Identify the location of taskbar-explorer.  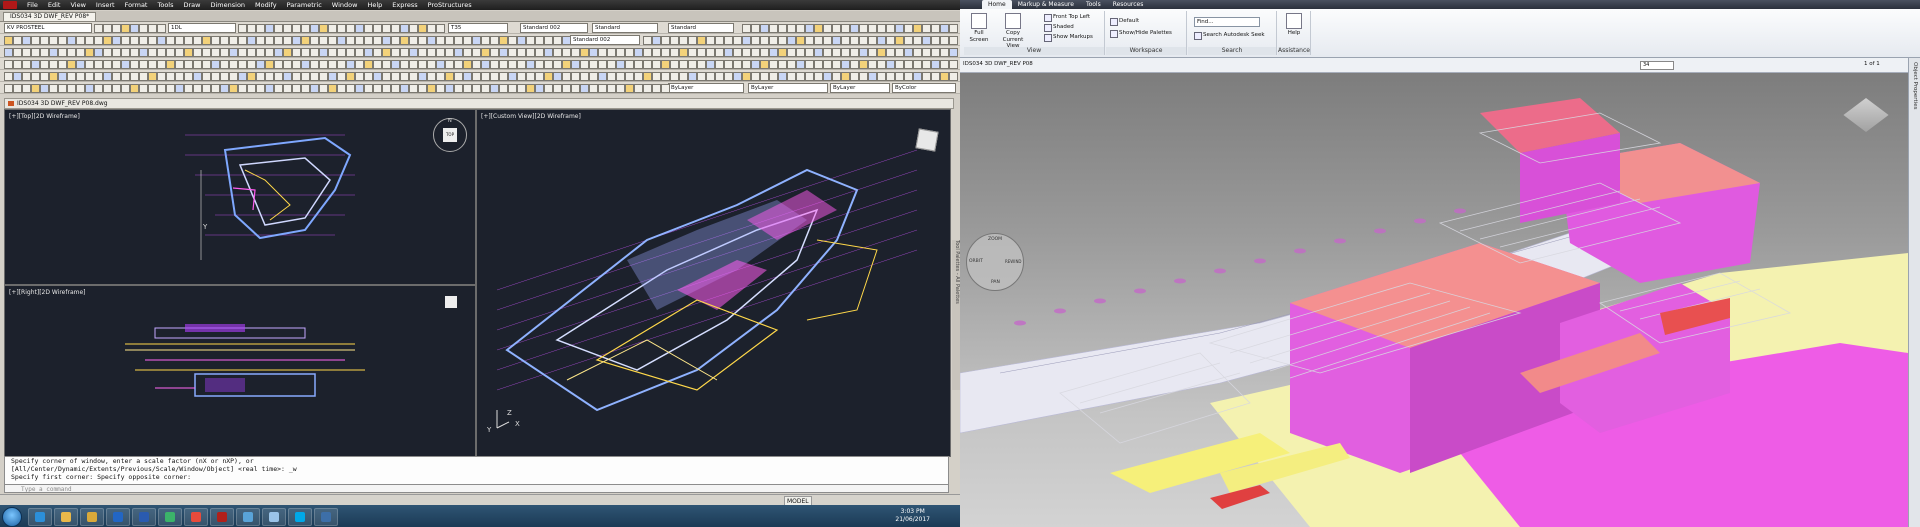
(66, 517).